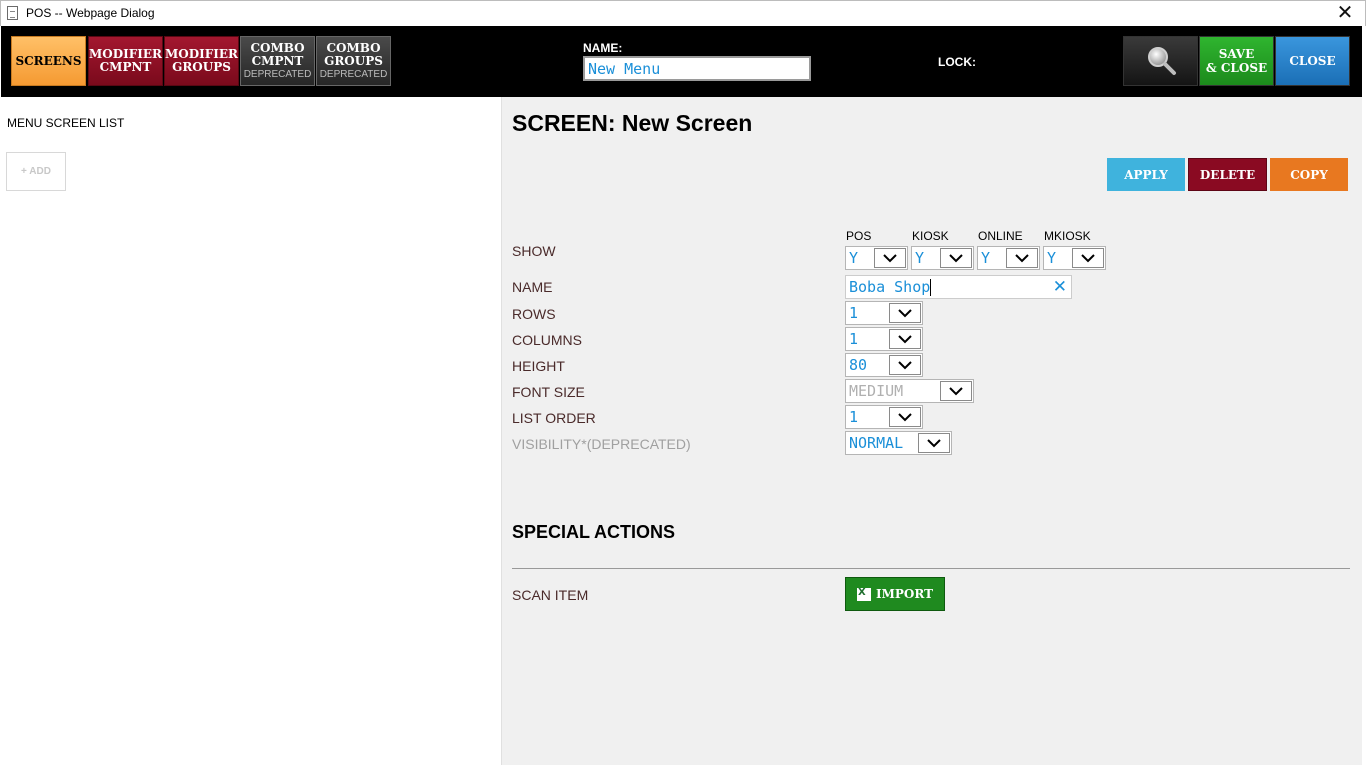 The width and height of the screenshot is (1366, 768). I want to click on import-label: IMPORT, so click(904, 594).